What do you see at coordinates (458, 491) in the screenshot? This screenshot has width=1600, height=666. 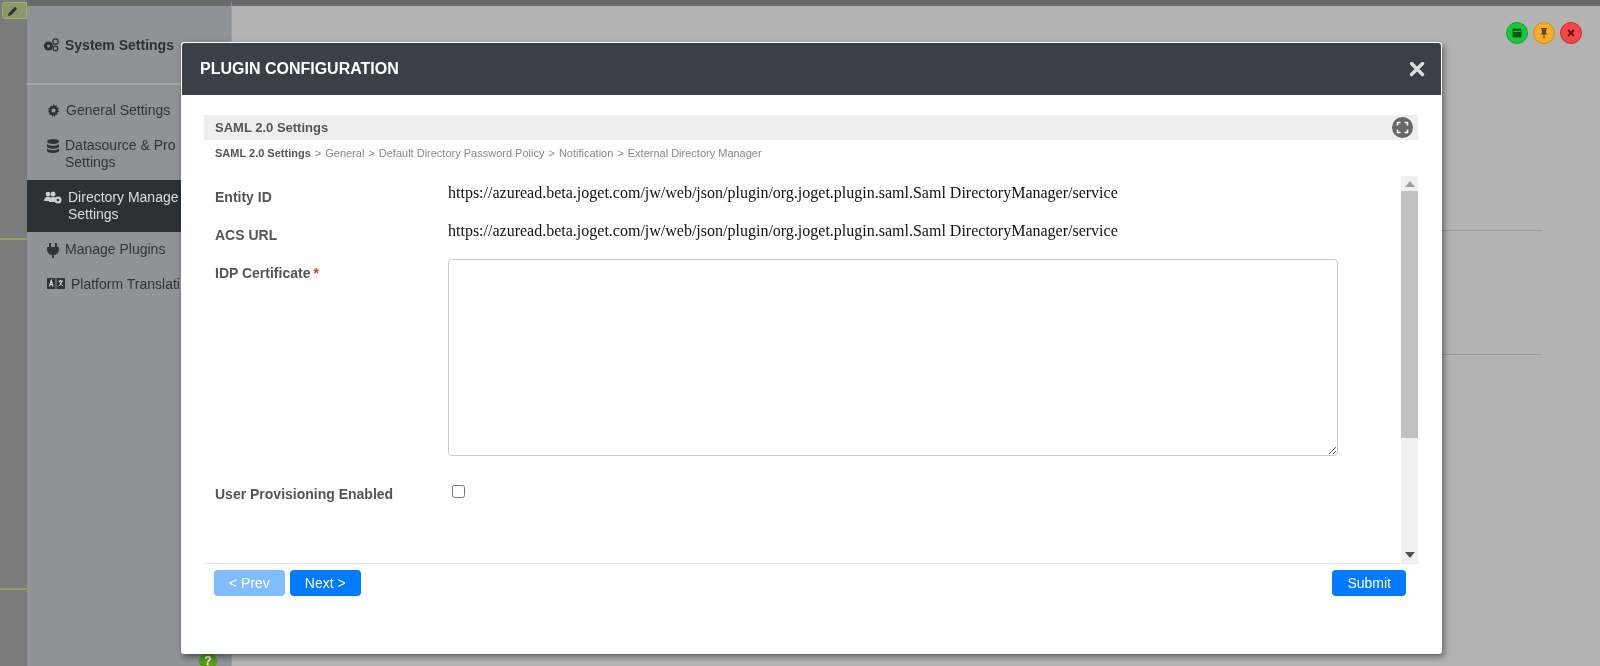 I see `checkbox` at bounding box center [458, 491].